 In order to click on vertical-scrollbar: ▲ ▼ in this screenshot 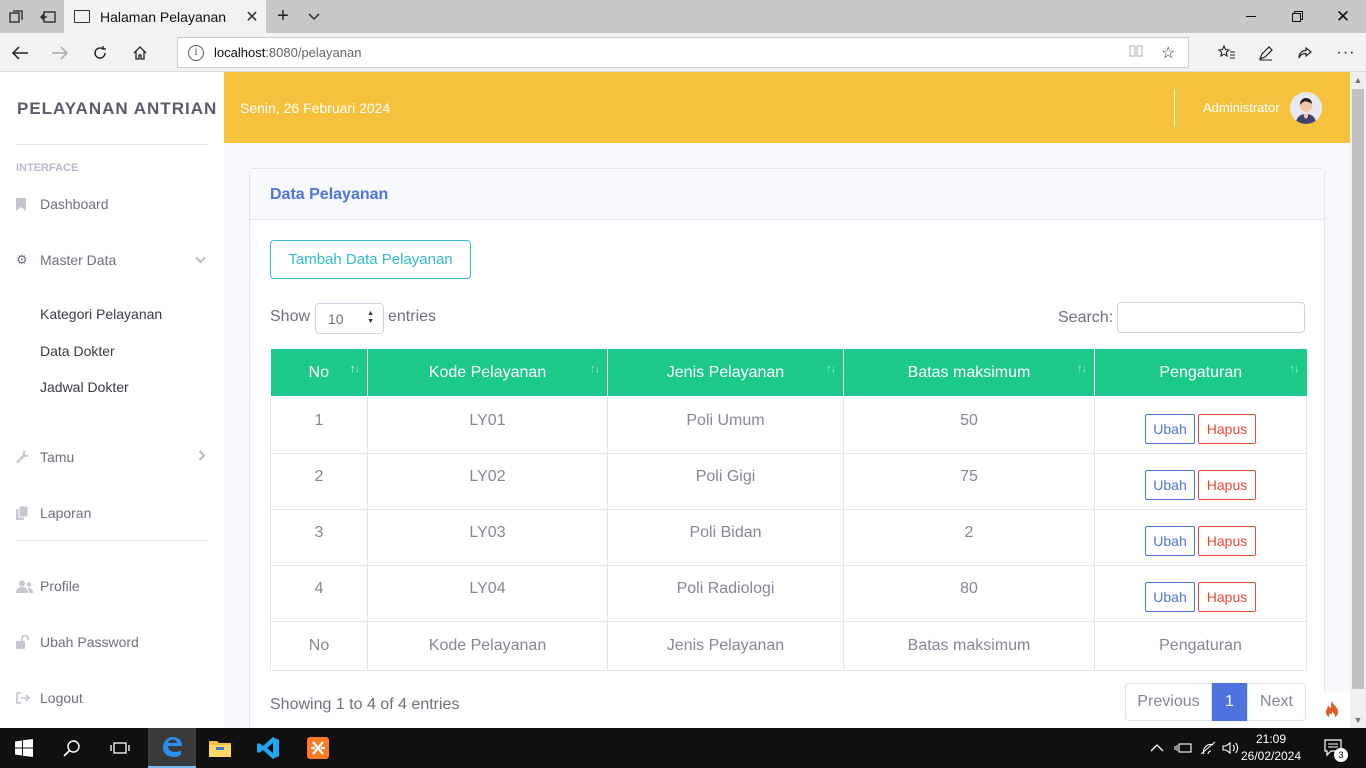, I will do `click(1358, 400)`.